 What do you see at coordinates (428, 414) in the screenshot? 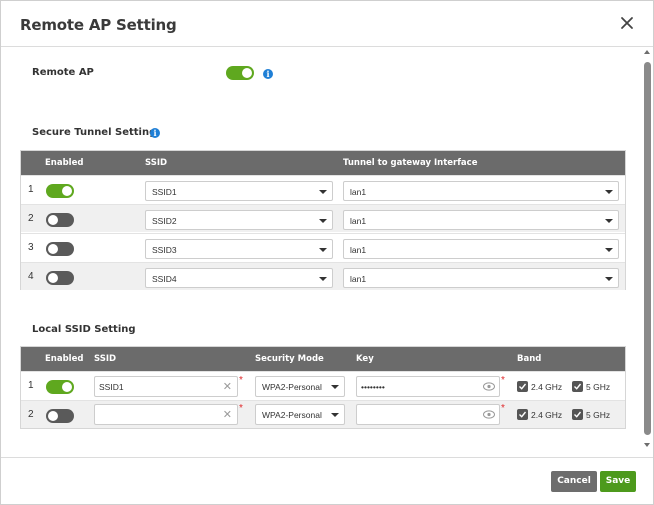
I see `key-input` at bounding box center [428, 414].